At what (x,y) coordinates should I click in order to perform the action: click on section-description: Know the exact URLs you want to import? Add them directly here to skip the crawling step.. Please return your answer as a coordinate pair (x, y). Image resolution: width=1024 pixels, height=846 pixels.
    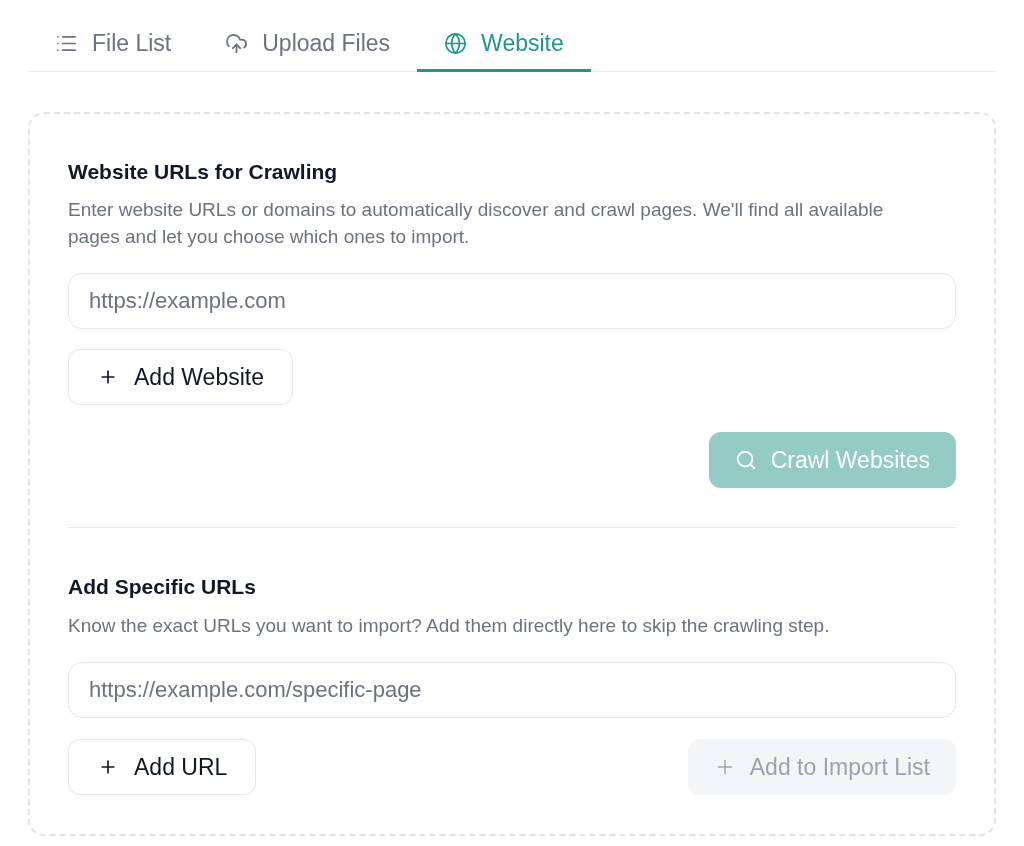
    Looking at the image, I should click on (449, 626).